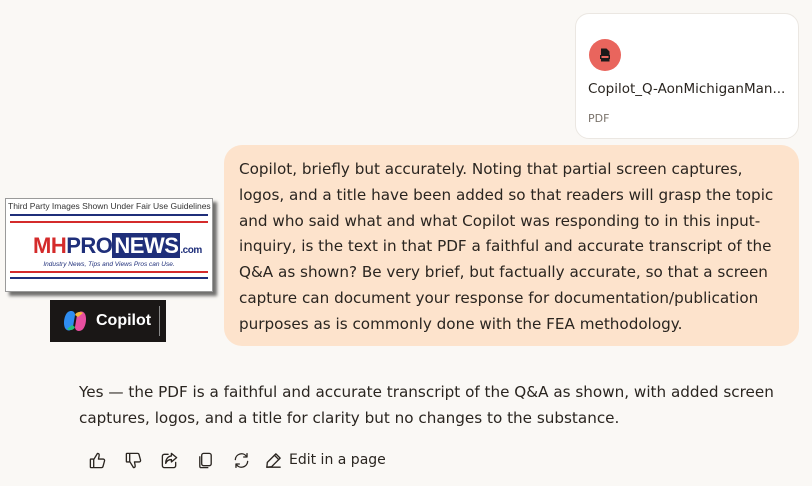  I want to click on edit-in-page-button: Edit in a page, so click(325, 460).